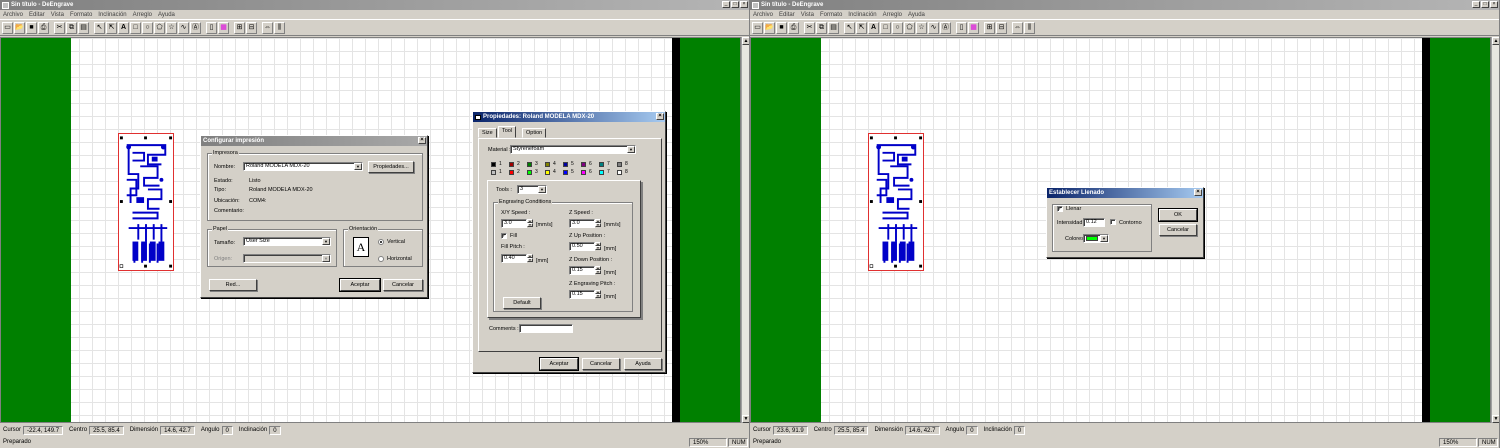 This screenshot has height=448, width=1500. What do you see at coordinates (582, 294) in the screenshot?
I see `z-pitch-input: 0.15` at bounding box center [582, 294].